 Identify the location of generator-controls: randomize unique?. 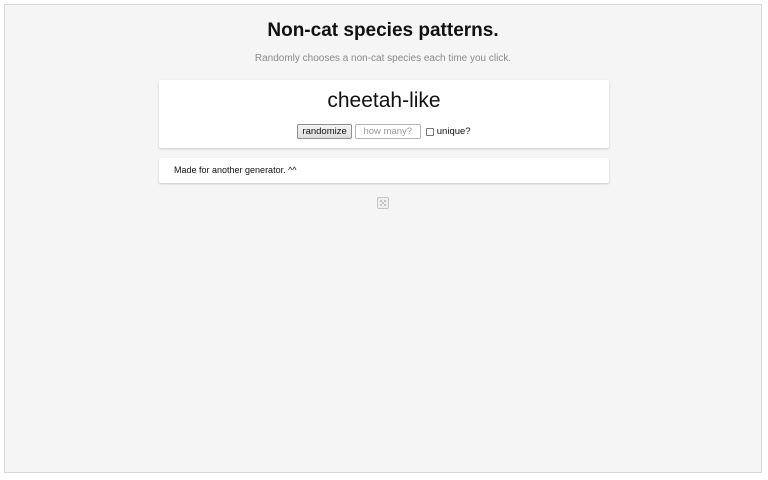
(384, 131).